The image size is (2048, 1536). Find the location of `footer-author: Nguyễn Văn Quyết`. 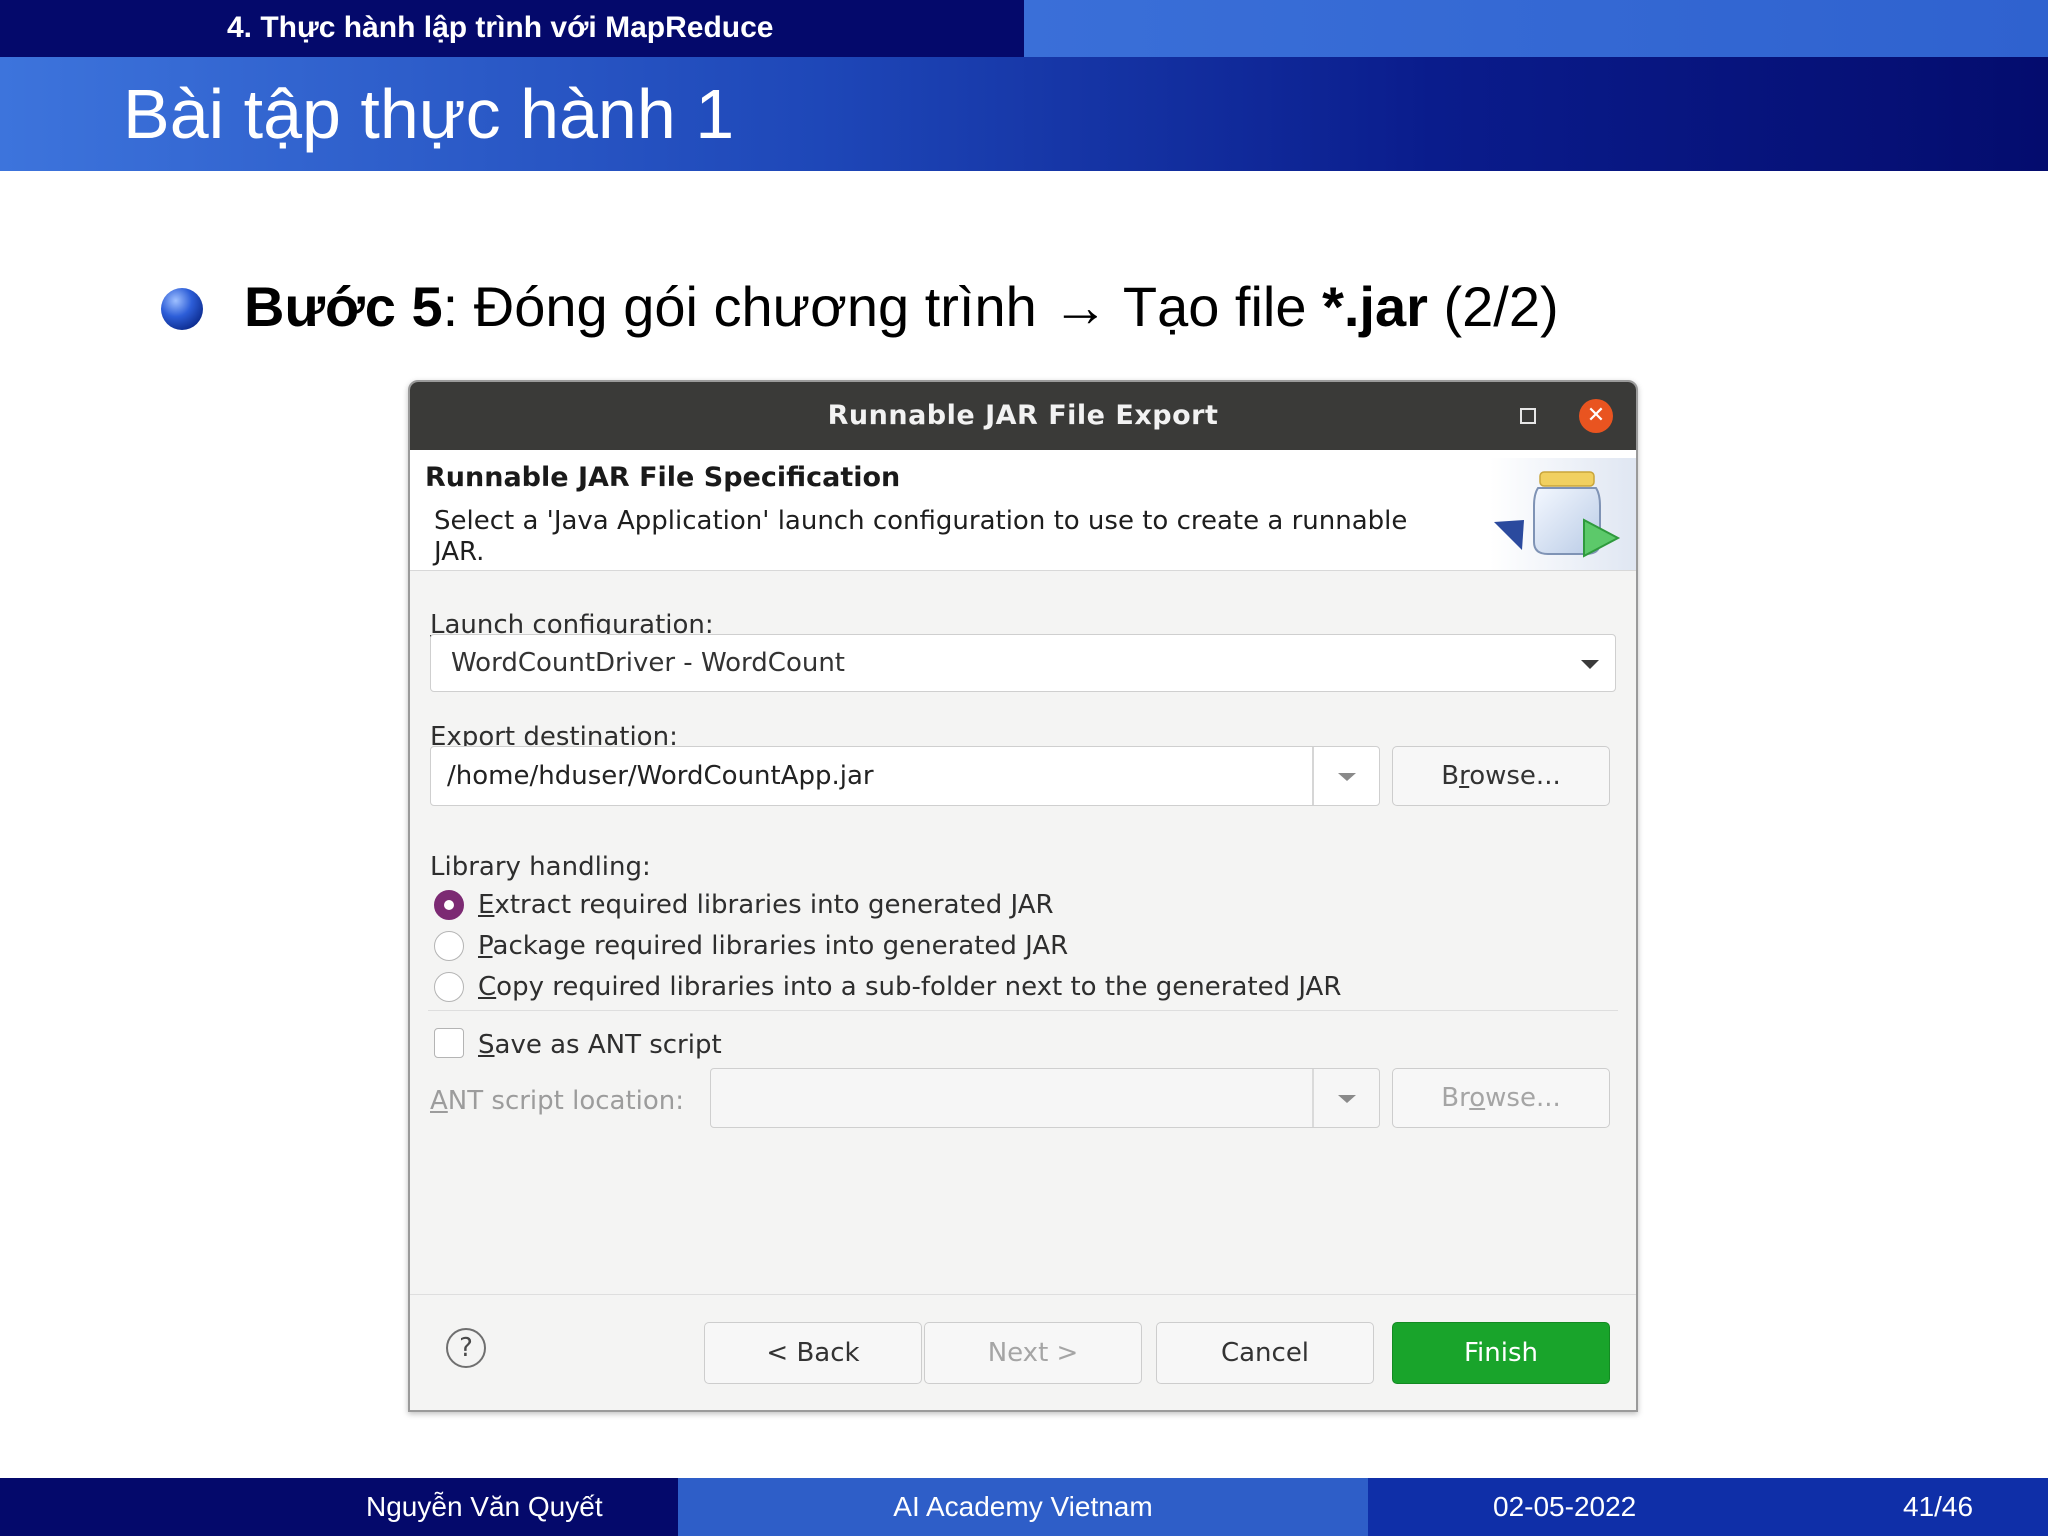

footer-author: Nguyễn Văn Quyết is located at coordinates (339, 1507).